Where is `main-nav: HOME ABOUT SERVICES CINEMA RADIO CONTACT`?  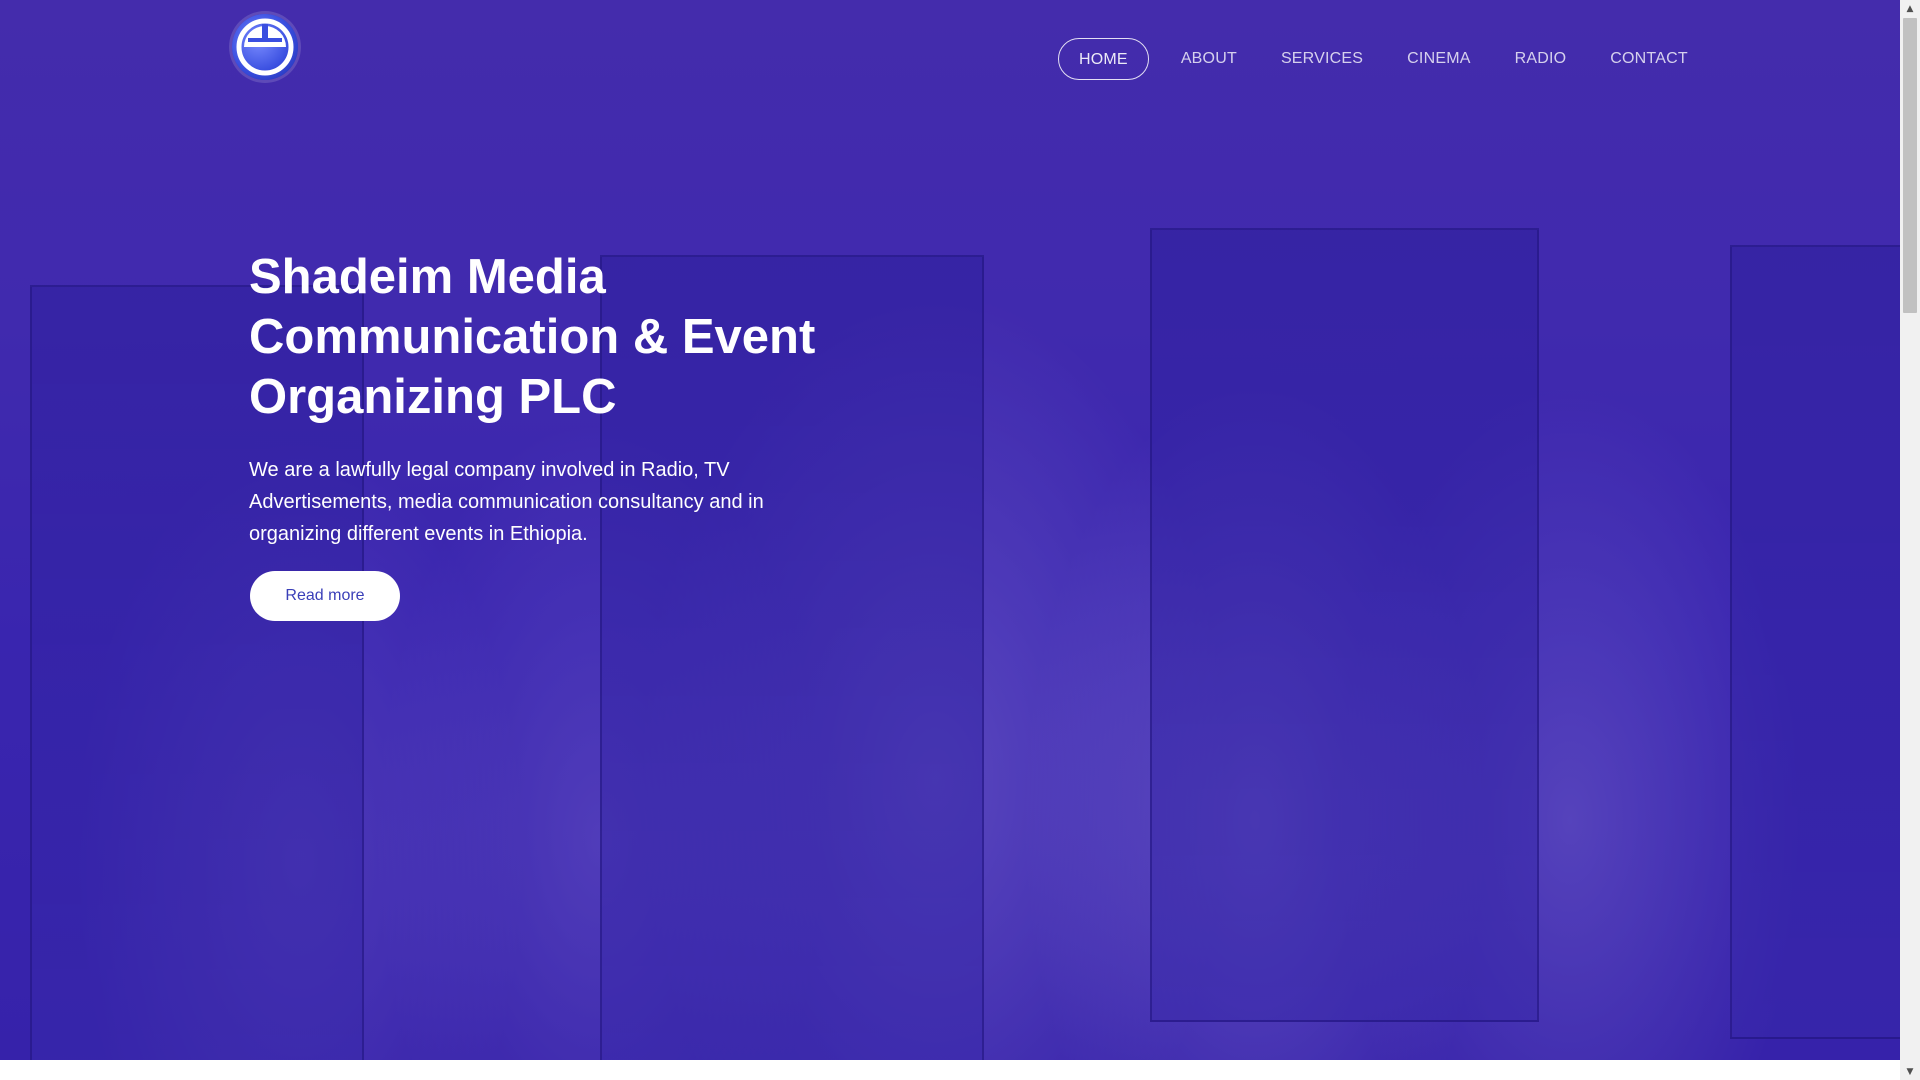 main-nav: HOME ABOUT SERVICES CINEMA RADIO CONTACT is located at coordinates (1384, 59).